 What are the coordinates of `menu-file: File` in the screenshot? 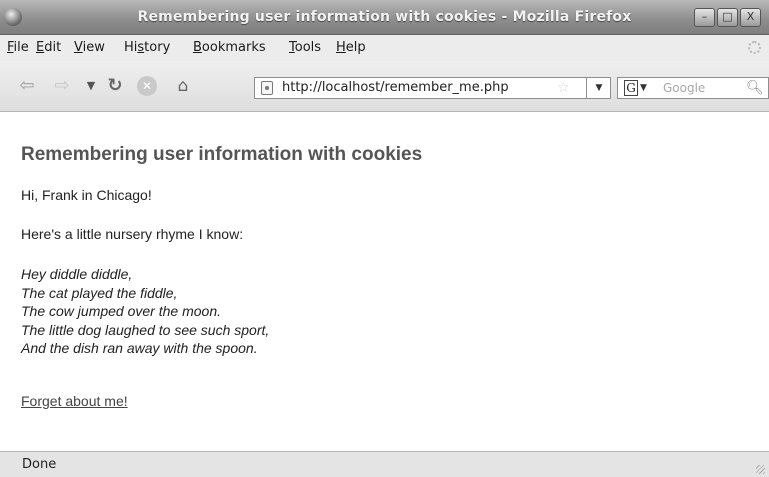 It's located at (18, 48).